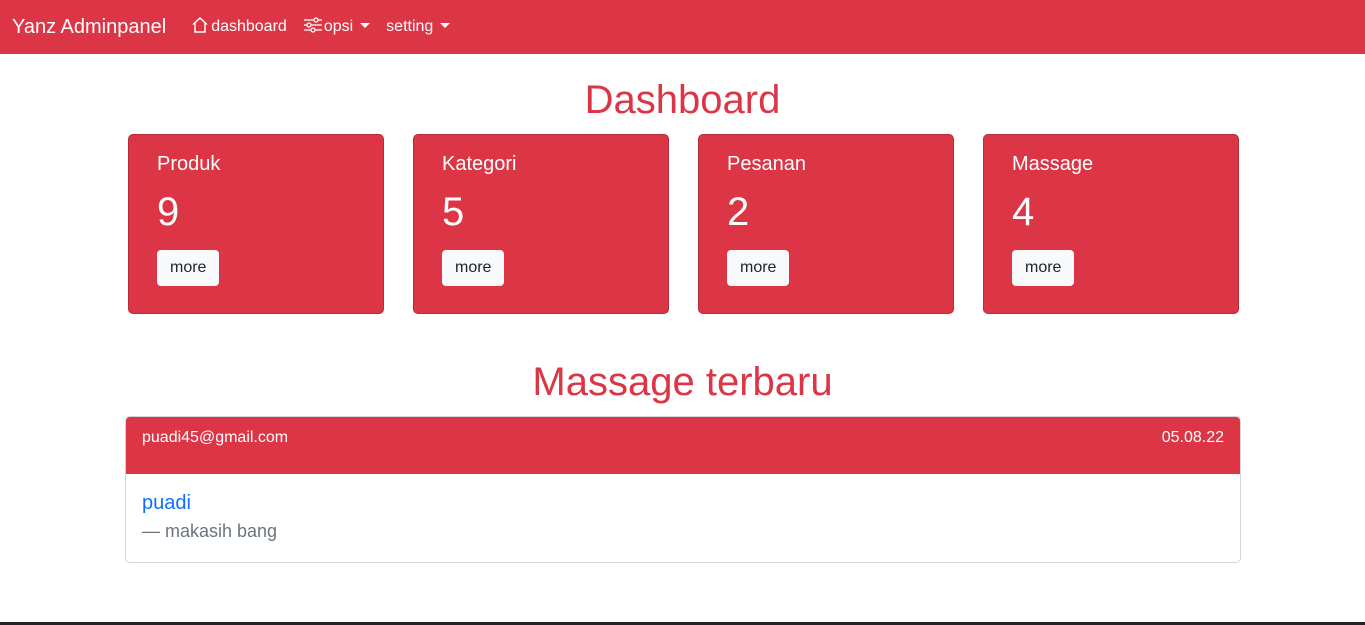 This screenshot has width=1365, height=625. I want to click on message-date: 05.08.22, so click(1192, 437).